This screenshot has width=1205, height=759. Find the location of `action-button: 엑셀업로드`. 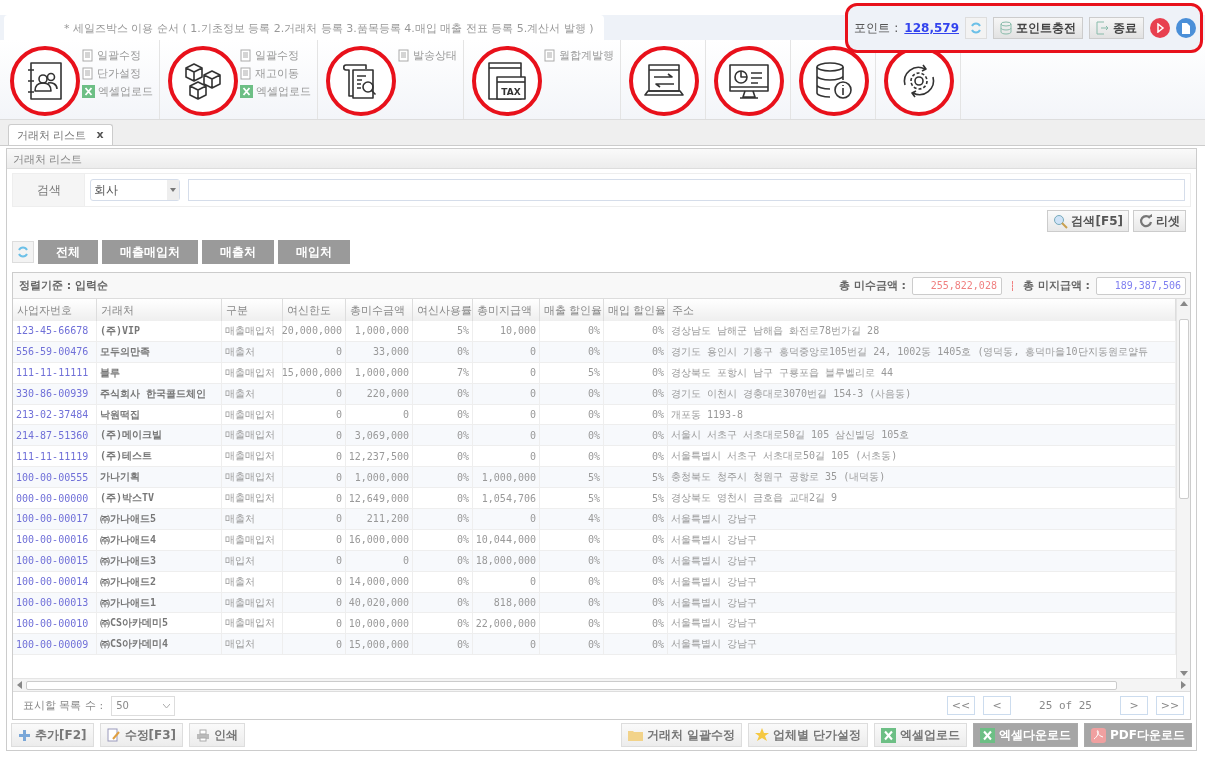

action-button: 엑셀업로드 is located at coordinates (921, 735).